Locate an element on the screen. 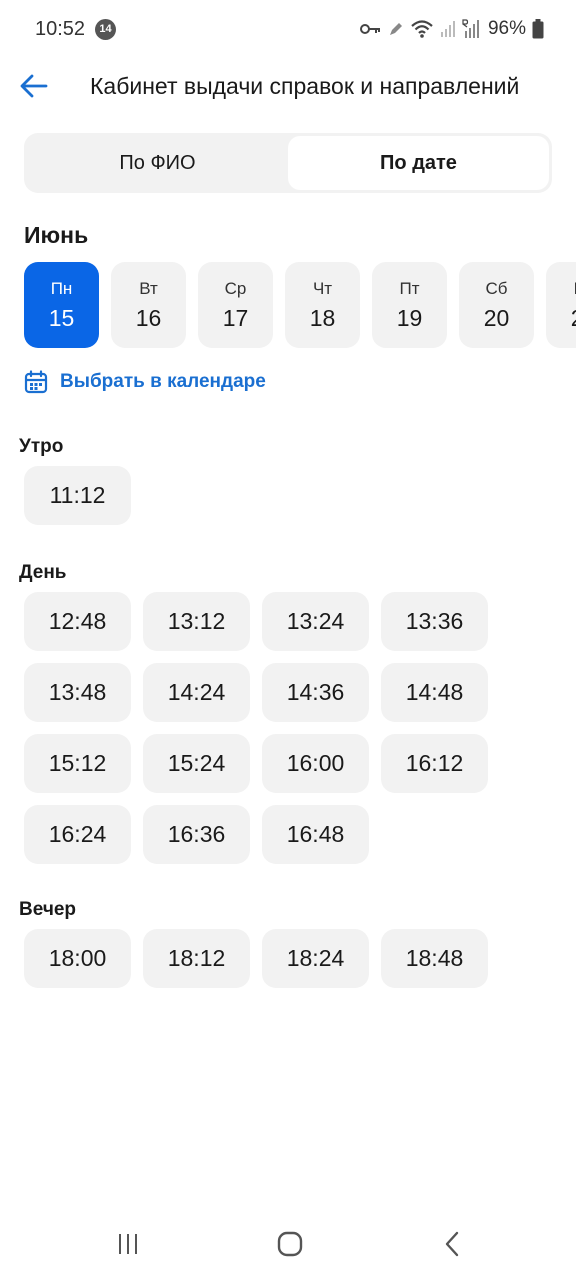  day-number: 17 is located at coordinates (235, 317).